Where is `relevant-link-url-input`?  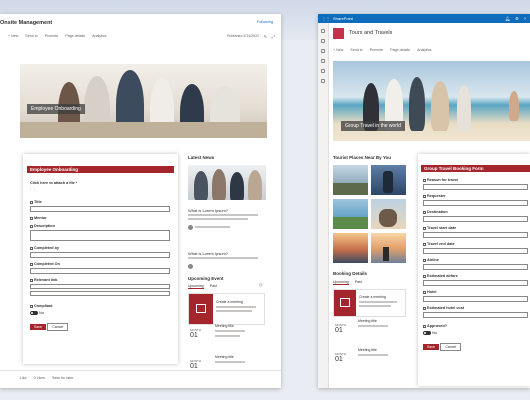 relevant-link-url-input is located at coordinates (100, 286).